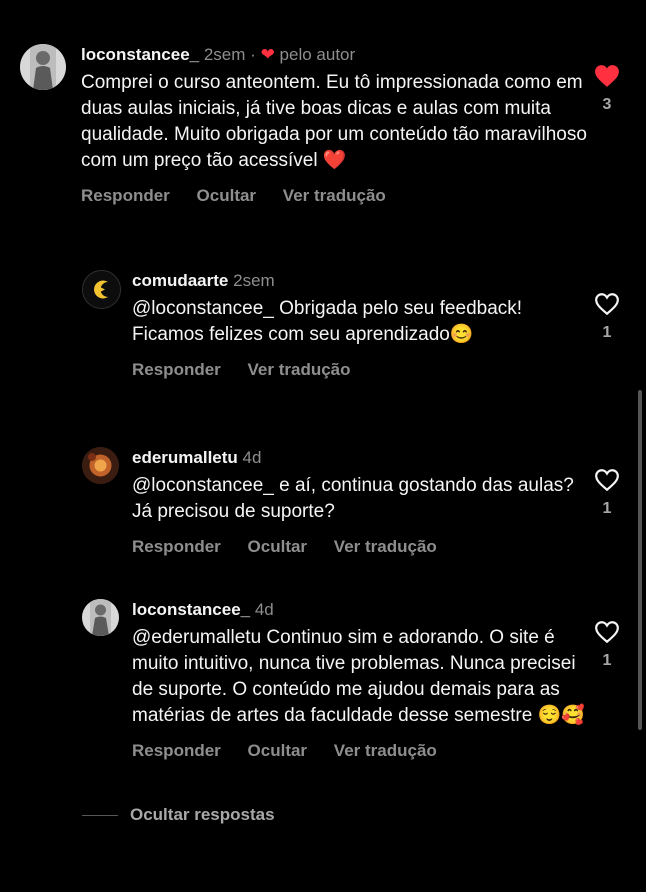 This screenshot has width=646, height=892. Describe the element at coordinates (180, 280) in the screenshot. I see `username: comudaarte` at that location.